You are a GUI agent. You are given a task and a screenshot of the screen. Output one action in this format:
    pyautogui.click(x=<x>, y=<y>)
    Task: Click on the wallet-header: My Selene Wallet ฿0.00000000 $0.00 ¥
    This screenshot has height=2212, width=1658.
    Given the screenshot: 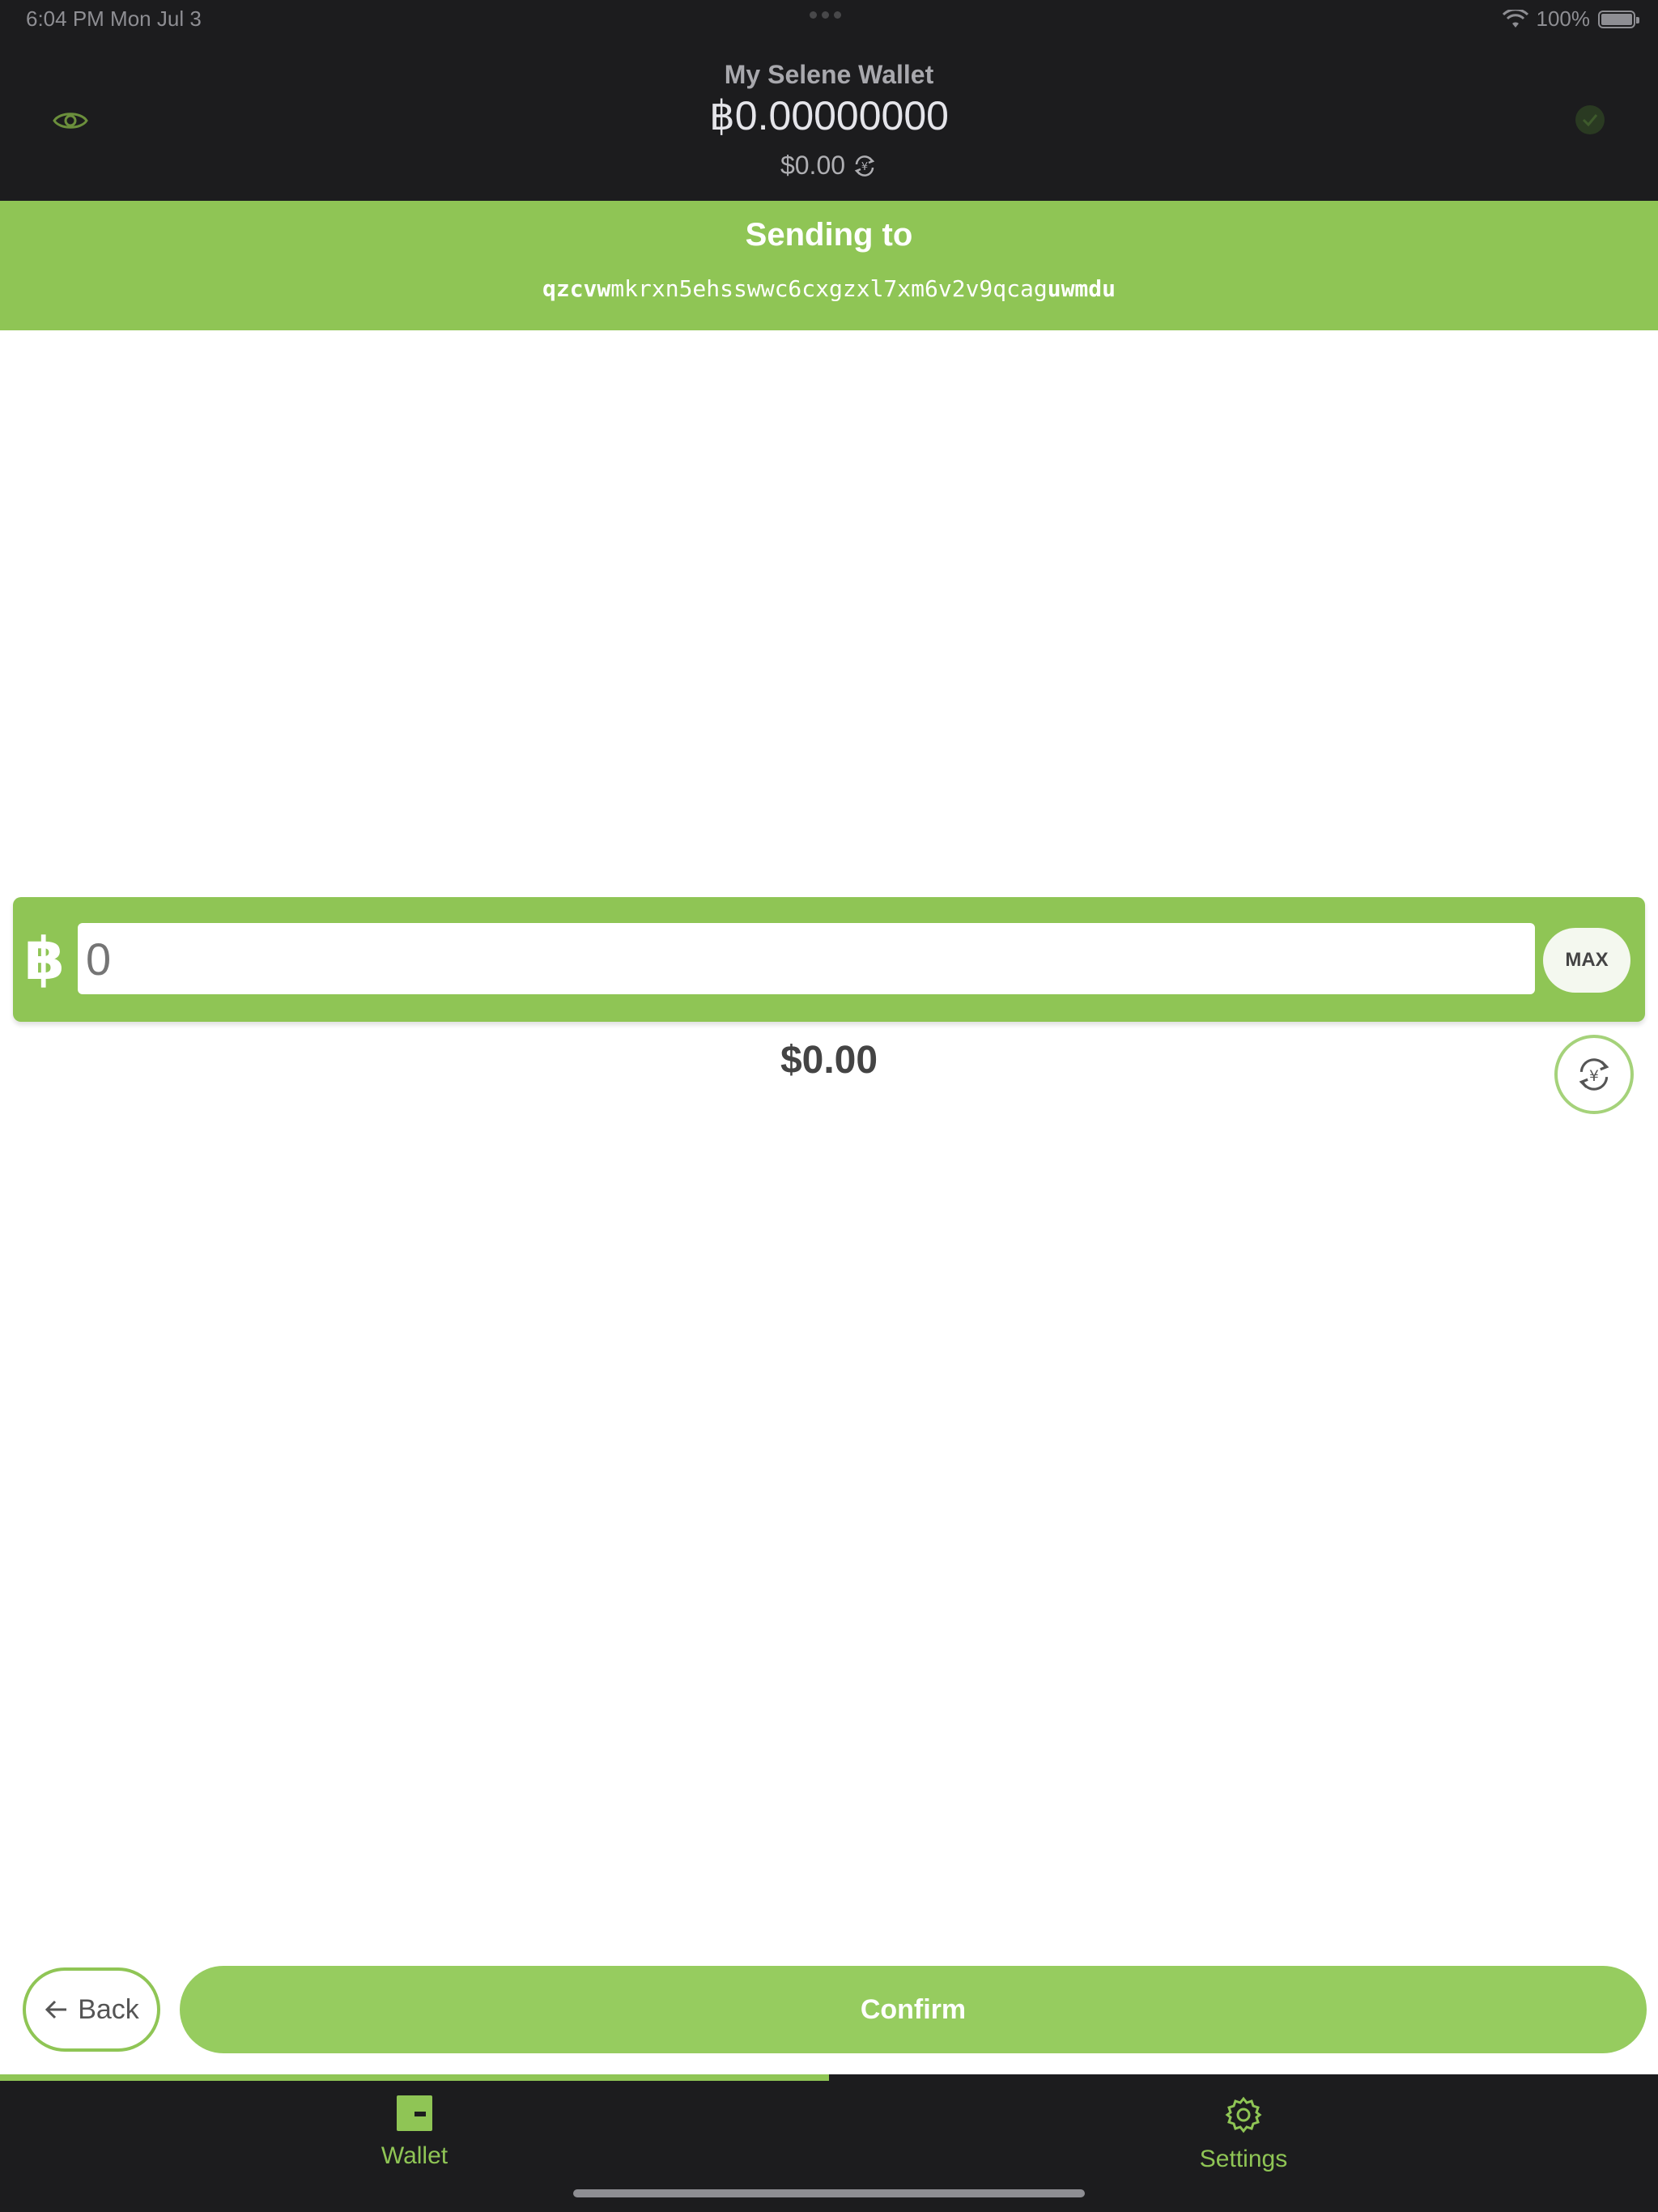 What is the action you would take?
    pyautogui.click(x=829, y=120)
    